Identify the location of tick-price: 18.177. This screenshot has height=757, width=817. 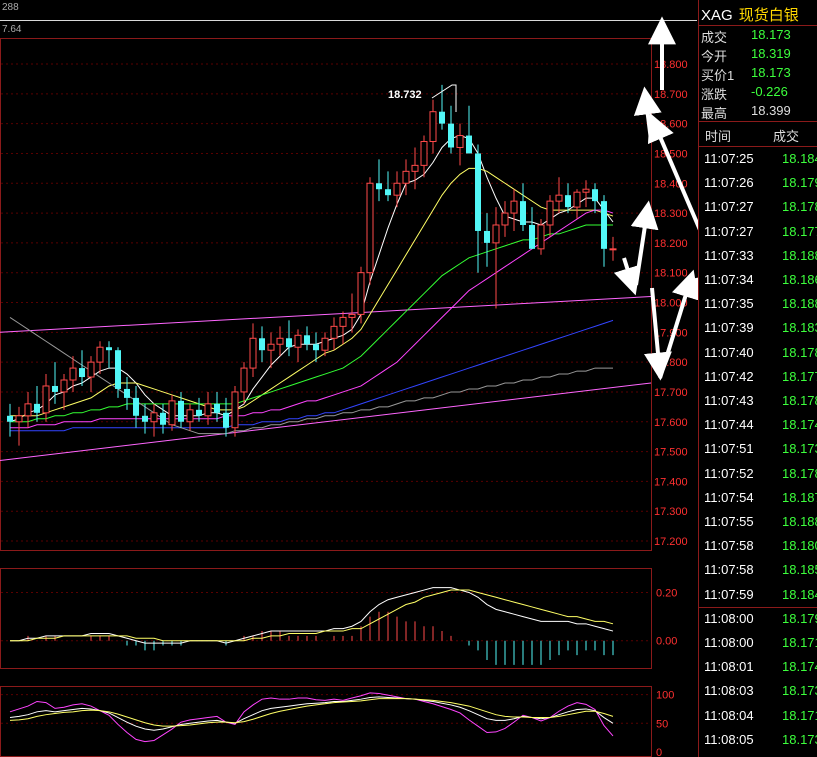
(799, 231).